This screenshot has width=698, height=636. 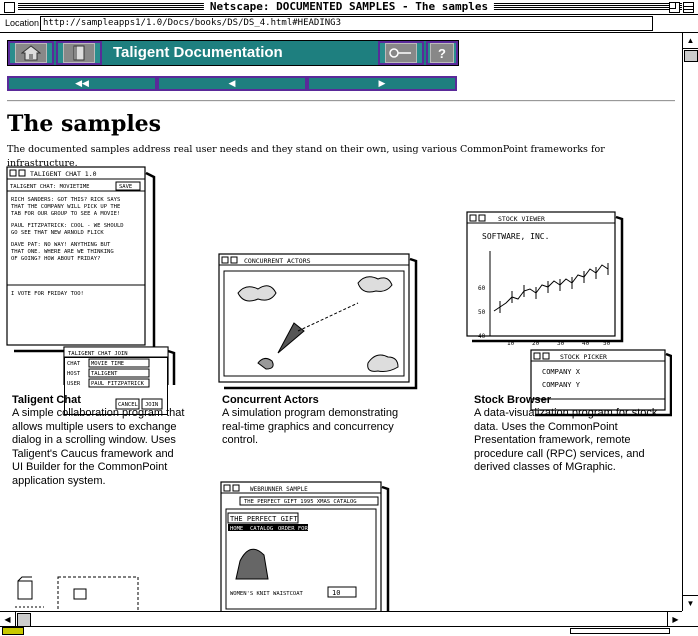 What do you see at coordinates (295, 529) in the screenshot?
I see `webrunner-tab: ORDER FORM` at bounding box center [295, 529].